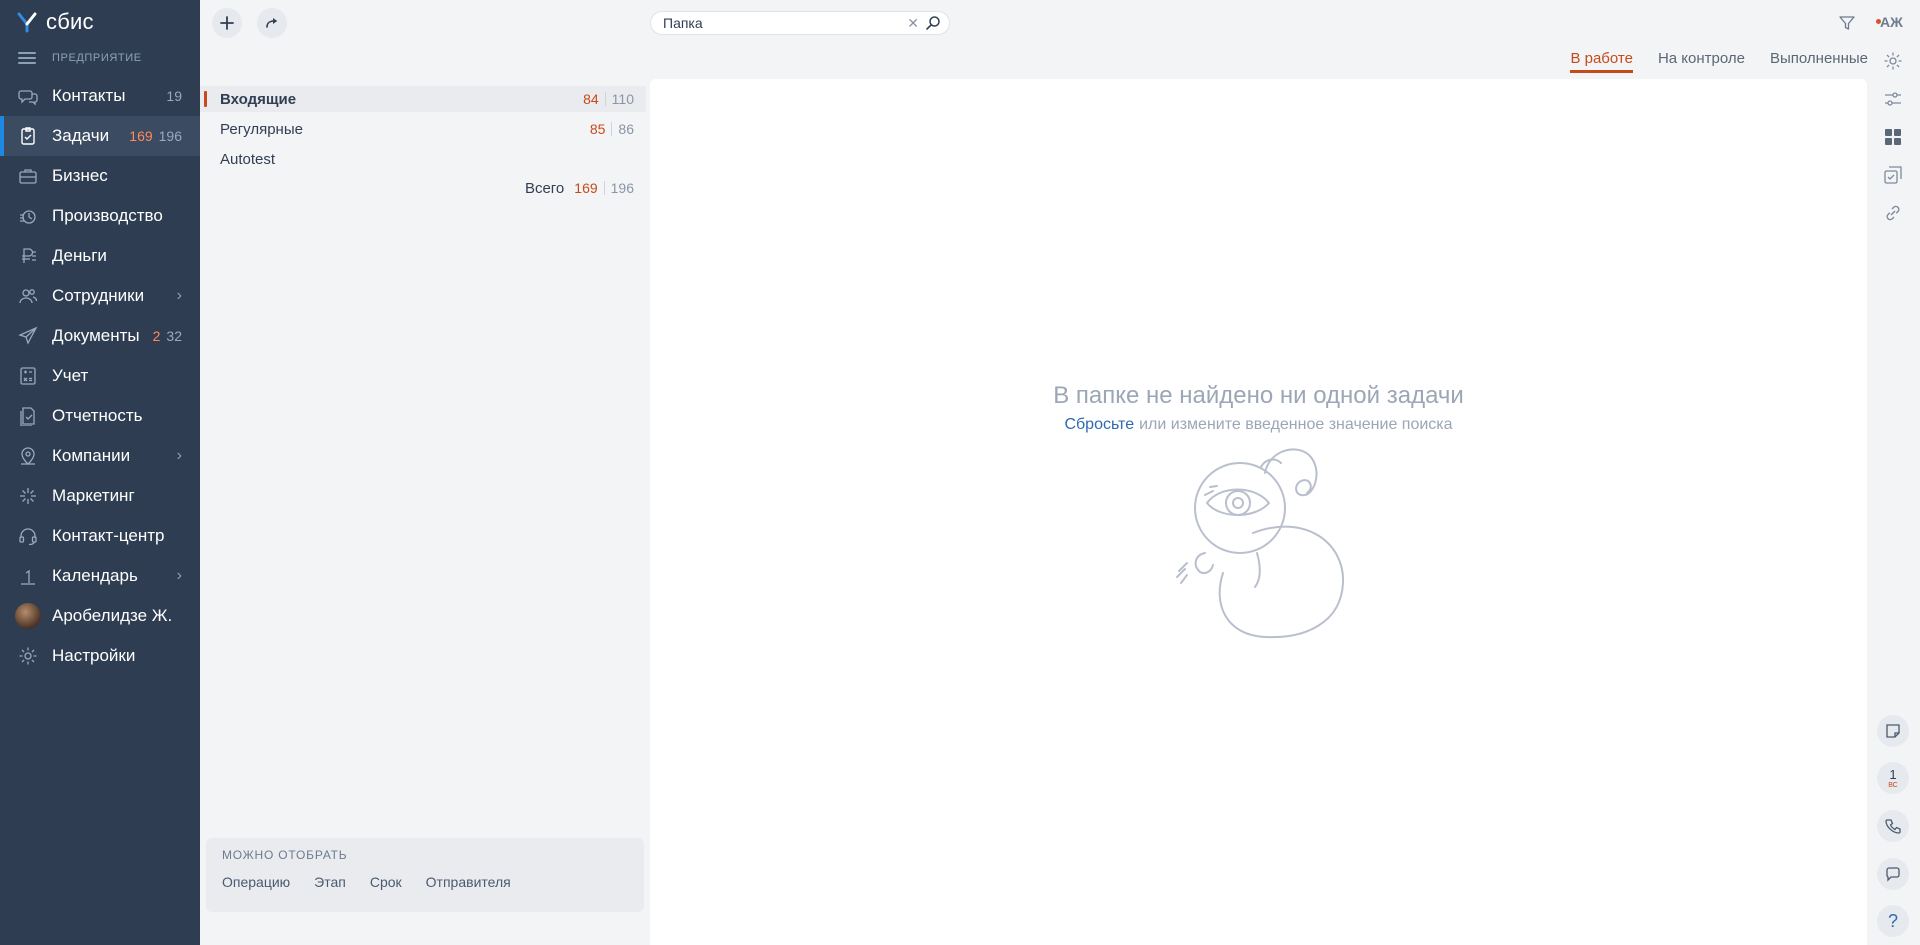  Describe the element at coordinates (1701, 61) in the screenshot. I see `tab-on-control: На контроле` at that location.